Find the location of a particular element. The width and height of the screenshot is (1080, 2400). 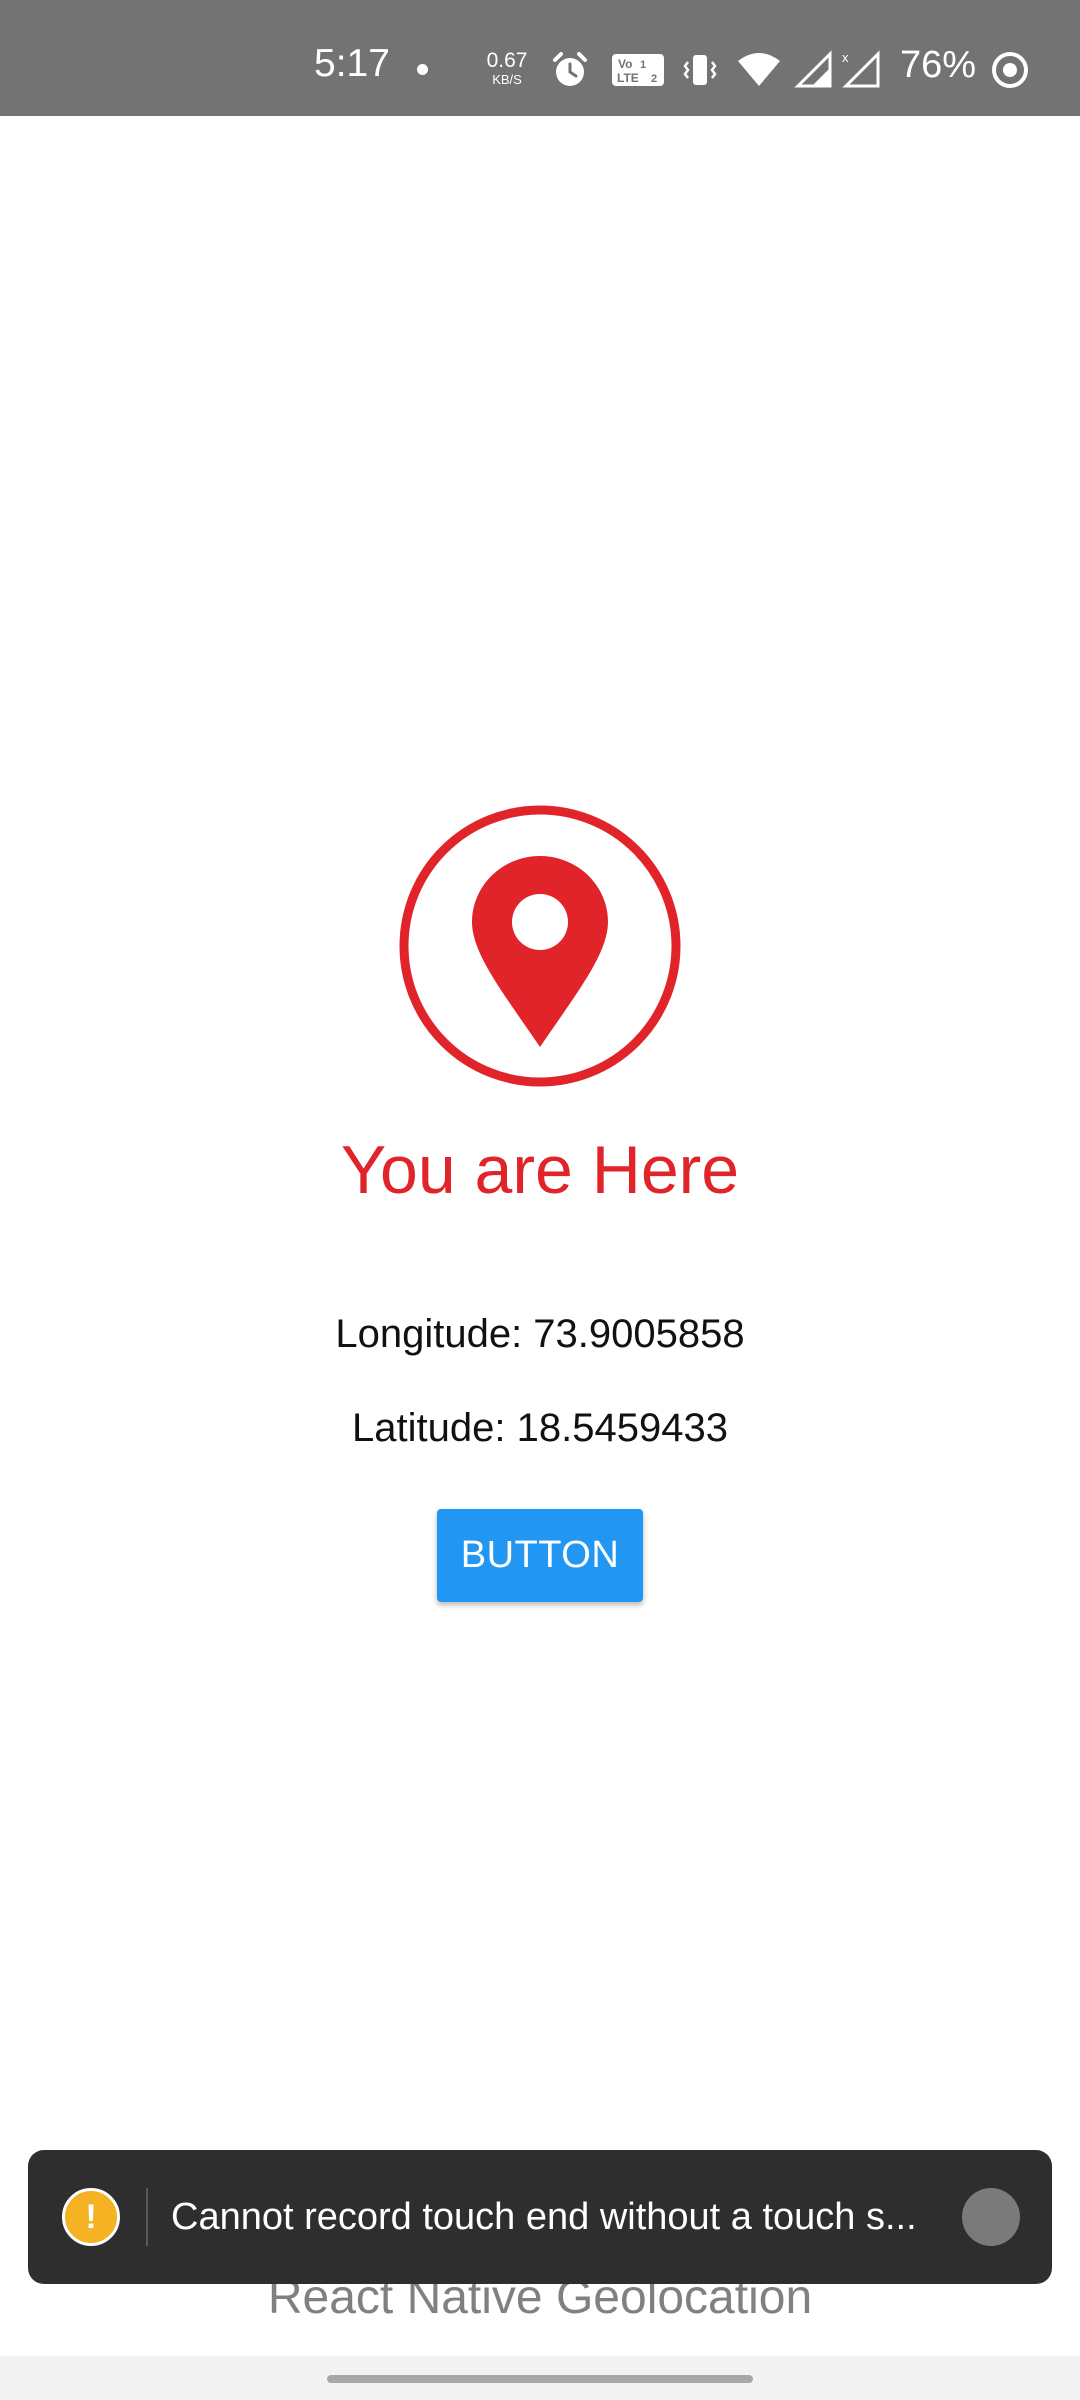

signal-no-data-icon: x is located at coordinates (861, 69).